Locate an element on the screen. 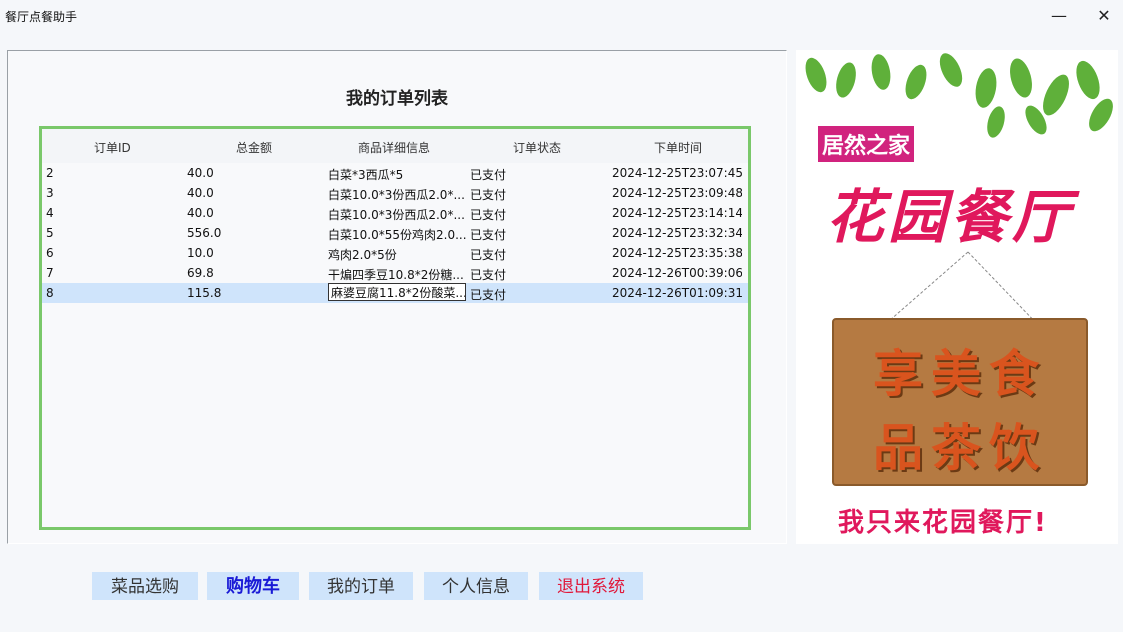 This screenshot has width=1123, height=632. cell-details: 白菜*3西瓜*5 is located at coordinates (397, 174).